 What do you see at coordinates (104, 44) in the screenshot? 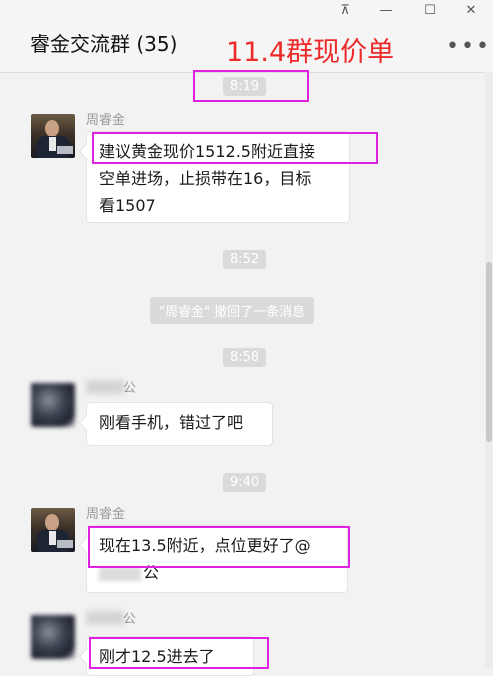
I see `chat-title: 睿金交流群 (35)` at bounding box center [104, 44].